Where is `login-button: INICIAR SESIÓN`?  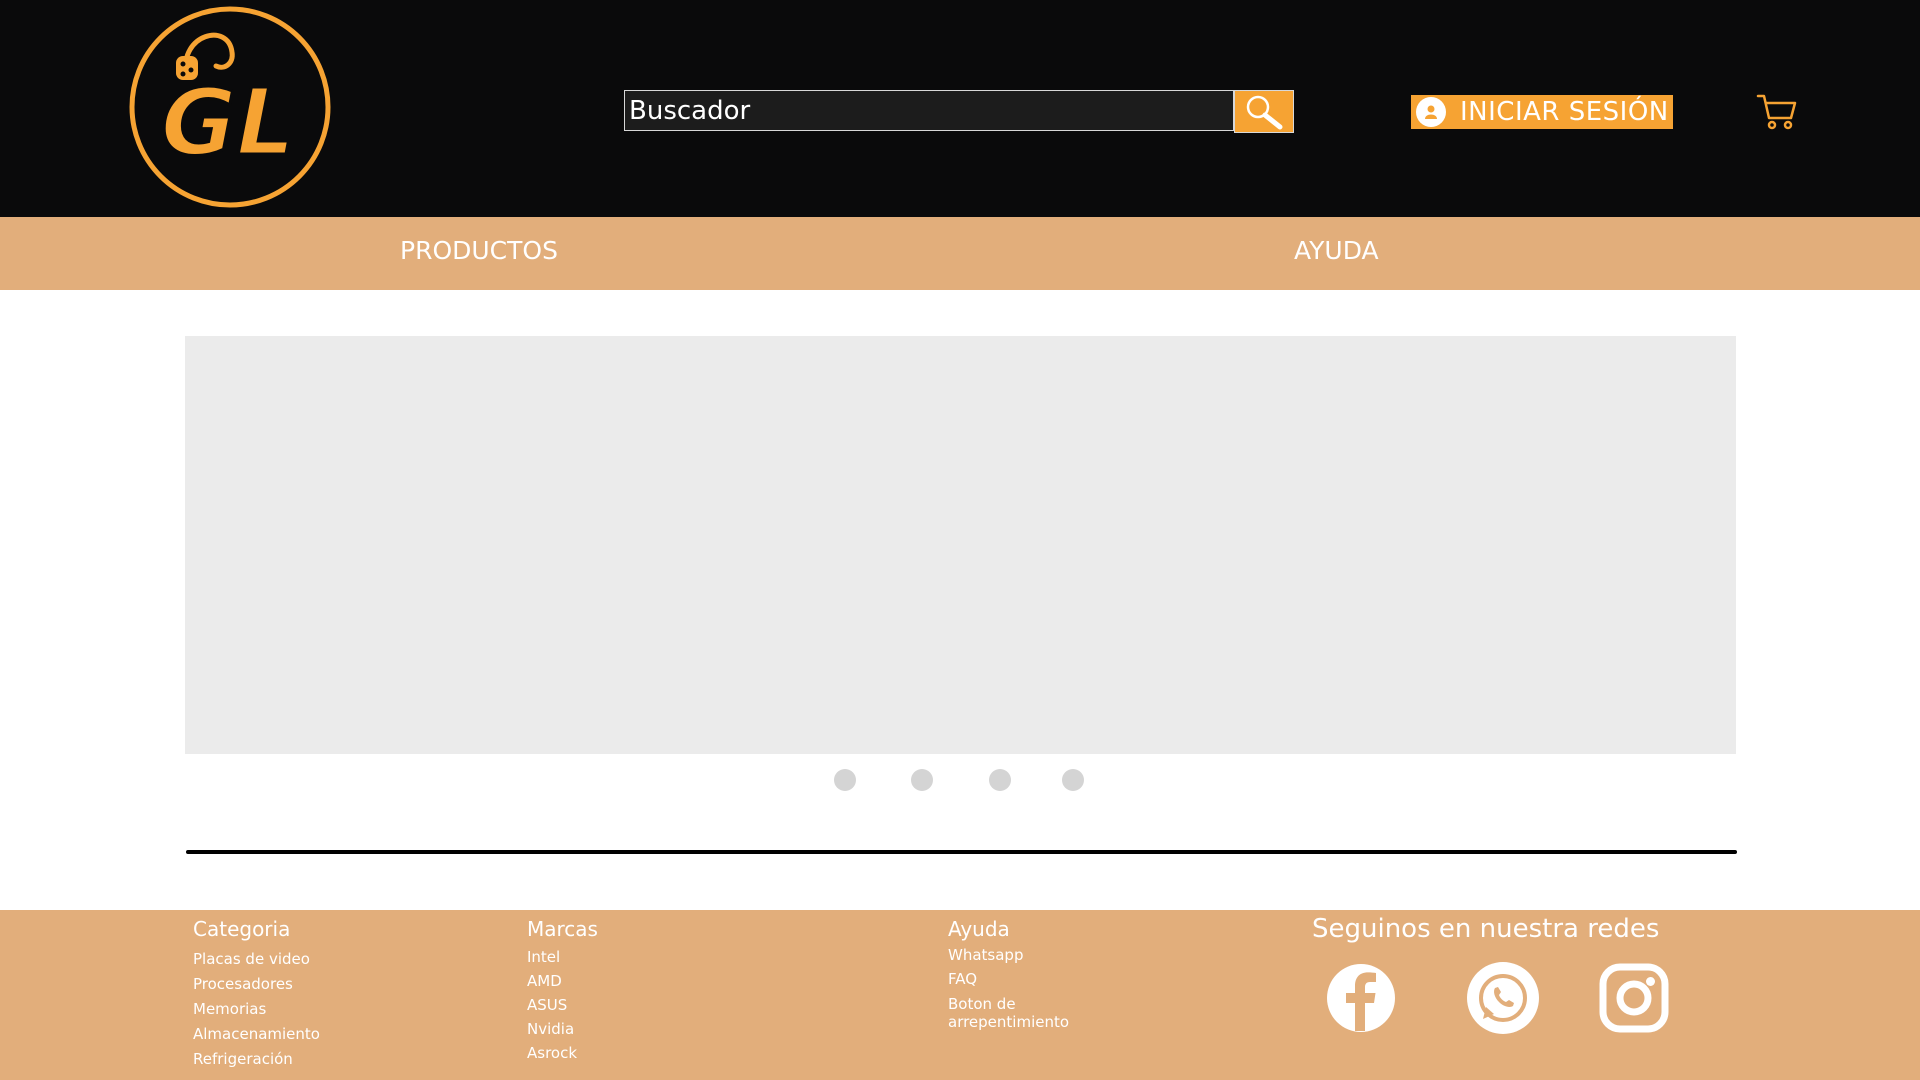 login-button: INICIAR SESIÓN is located at coordinates (1542, 112).